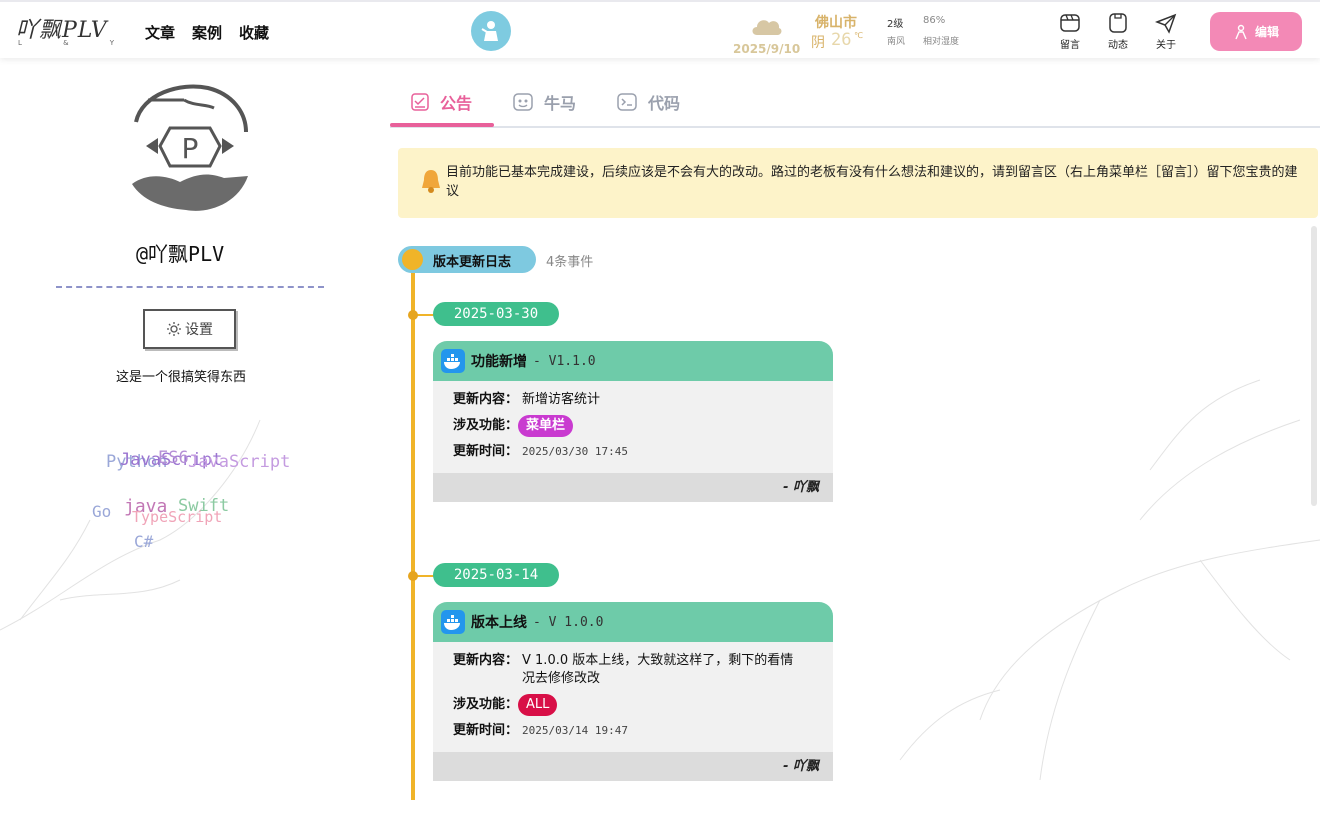  What do you see at coordinates (239, 462) in the screenshot?
I see `tag-javascript-2: JavaScript` at bounding box center [239, 462].